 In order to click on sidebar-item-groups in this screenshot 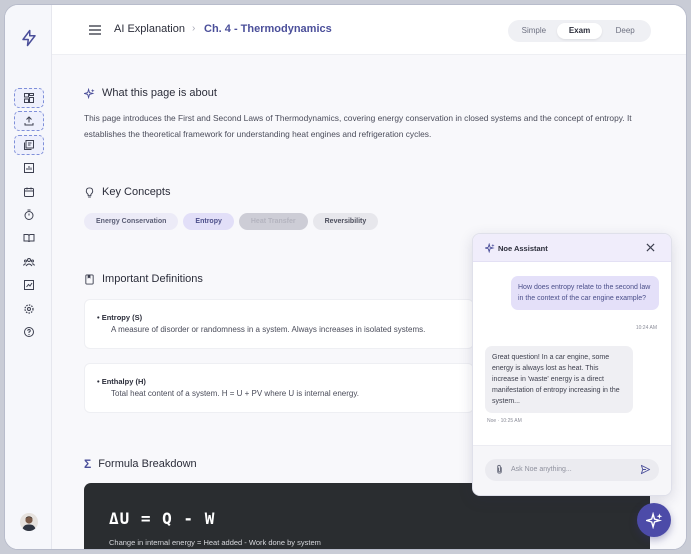, I will do `click(29, 262)`.